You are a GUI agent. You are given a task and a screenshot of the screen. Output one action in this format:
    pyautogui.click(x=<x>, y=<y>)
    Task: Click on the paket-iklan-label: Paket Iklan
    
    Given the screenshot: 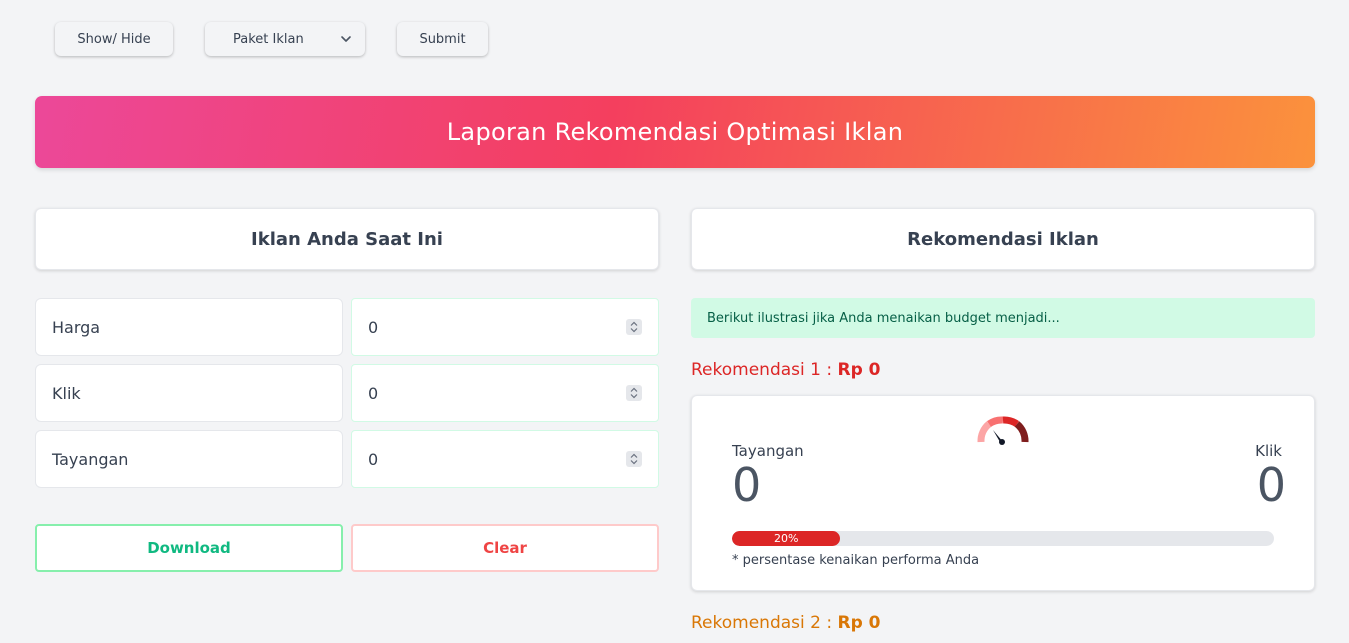 What is the action you would take?
    pyautogui.click(x=268, y=39)
    